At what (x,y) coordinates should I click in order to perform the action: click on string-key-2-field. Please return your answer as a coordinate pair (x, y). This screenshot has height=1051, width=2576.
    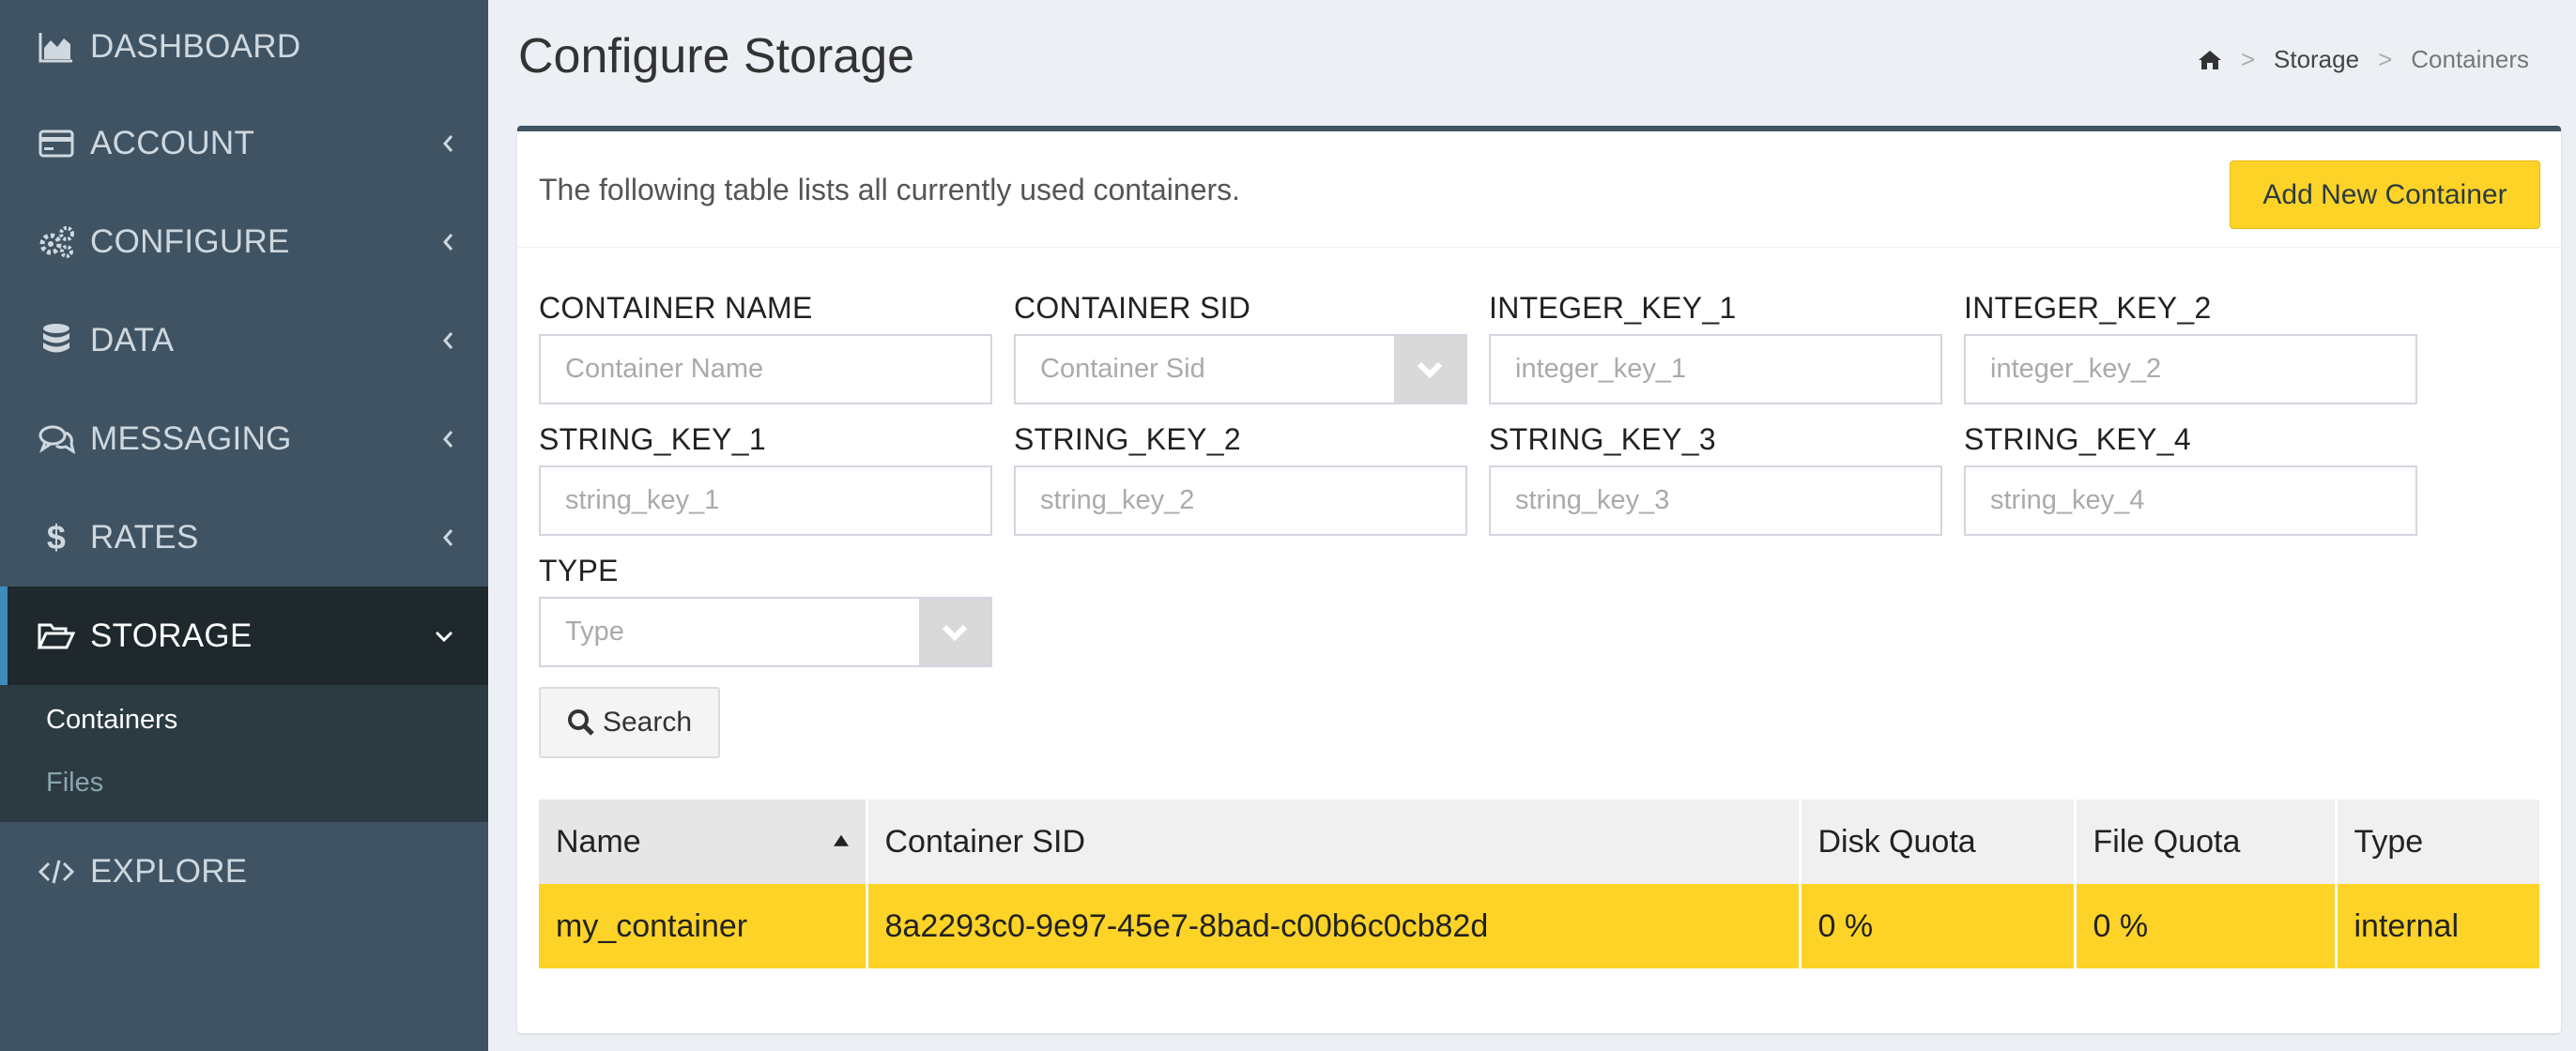
    Looking at the image, I should click on (1240, 501).